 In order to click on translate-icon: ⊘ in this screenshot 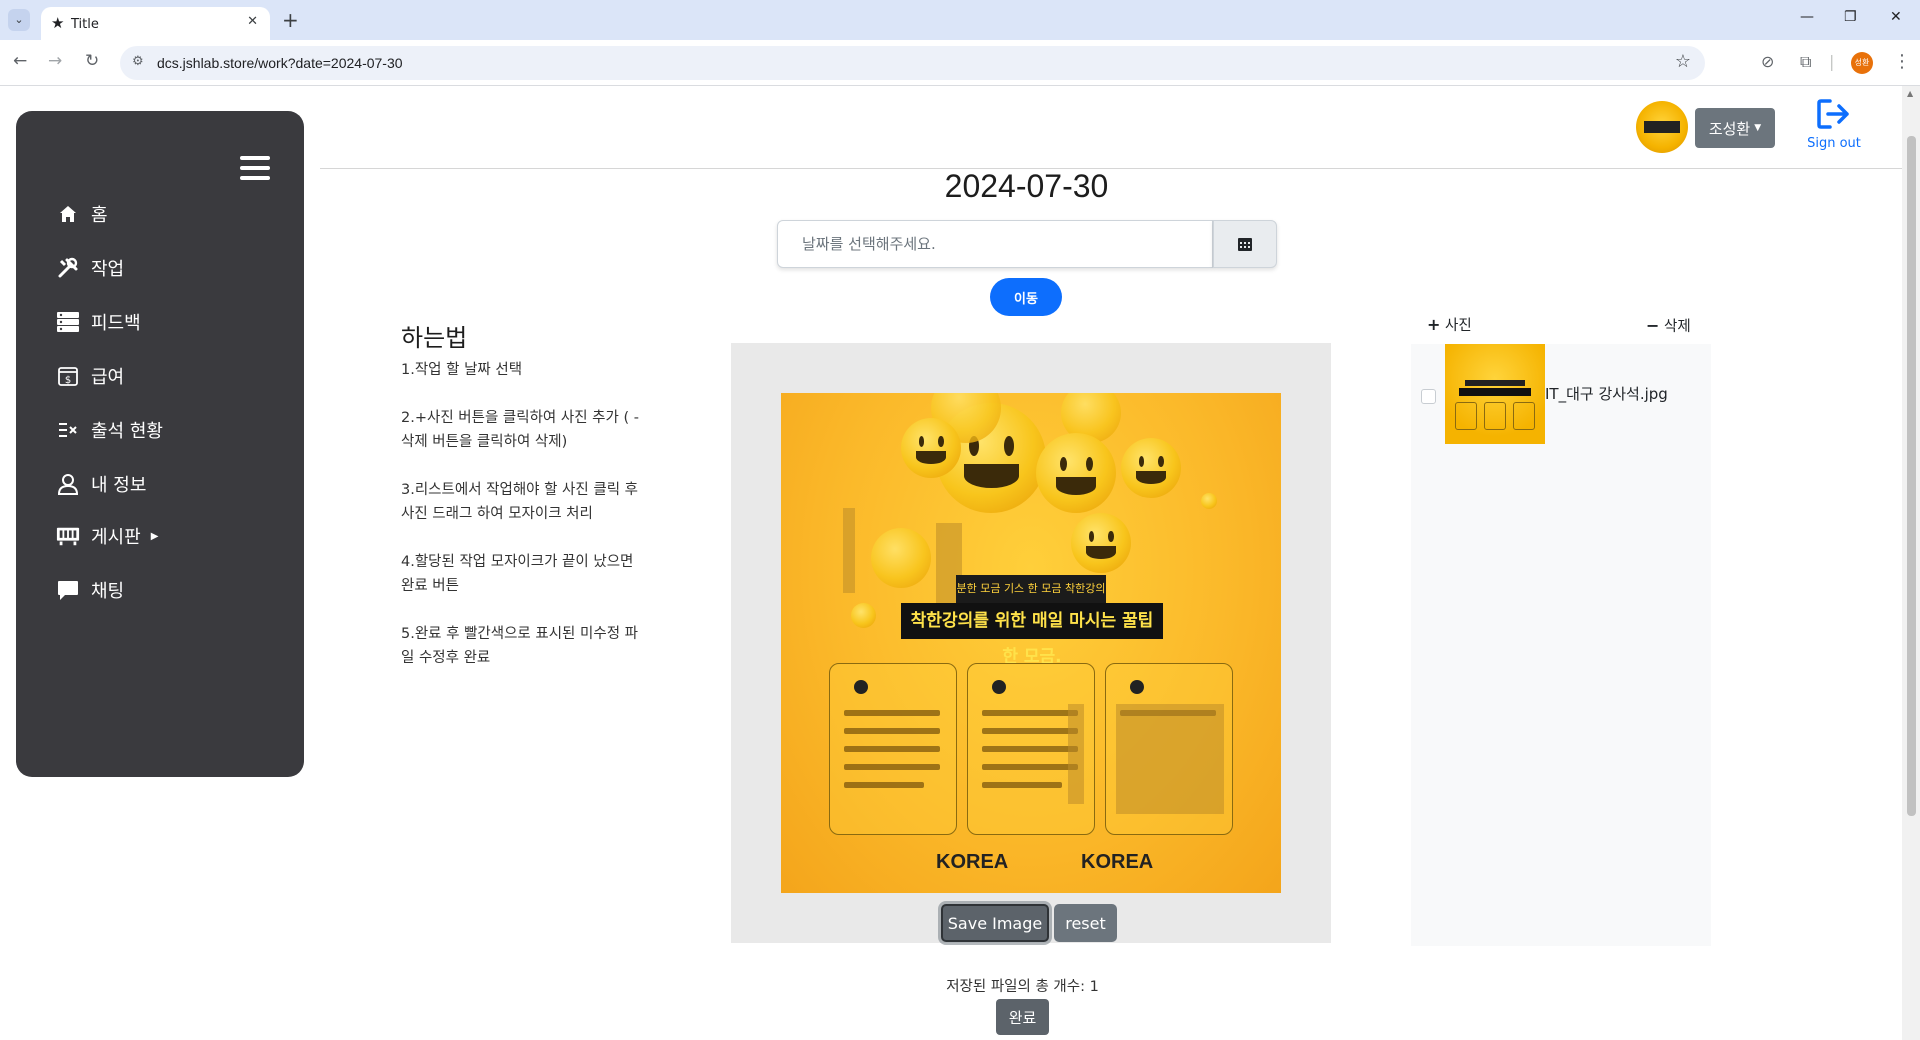, I will do `click(1767, 61)`.